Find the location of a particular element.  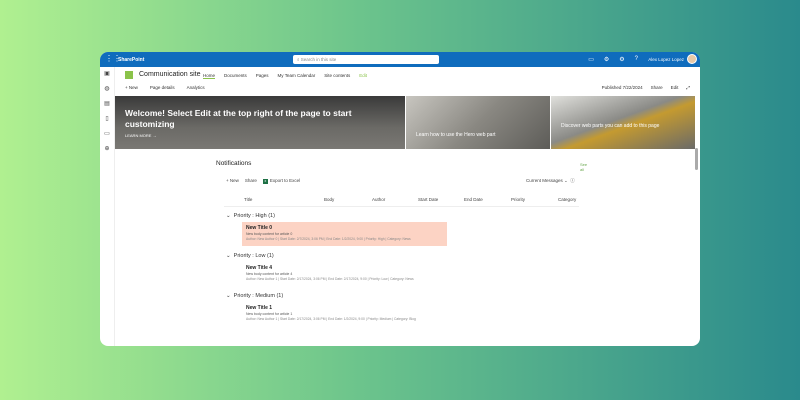

expand-icon: ⤢ is located at coordinates (688, 87).